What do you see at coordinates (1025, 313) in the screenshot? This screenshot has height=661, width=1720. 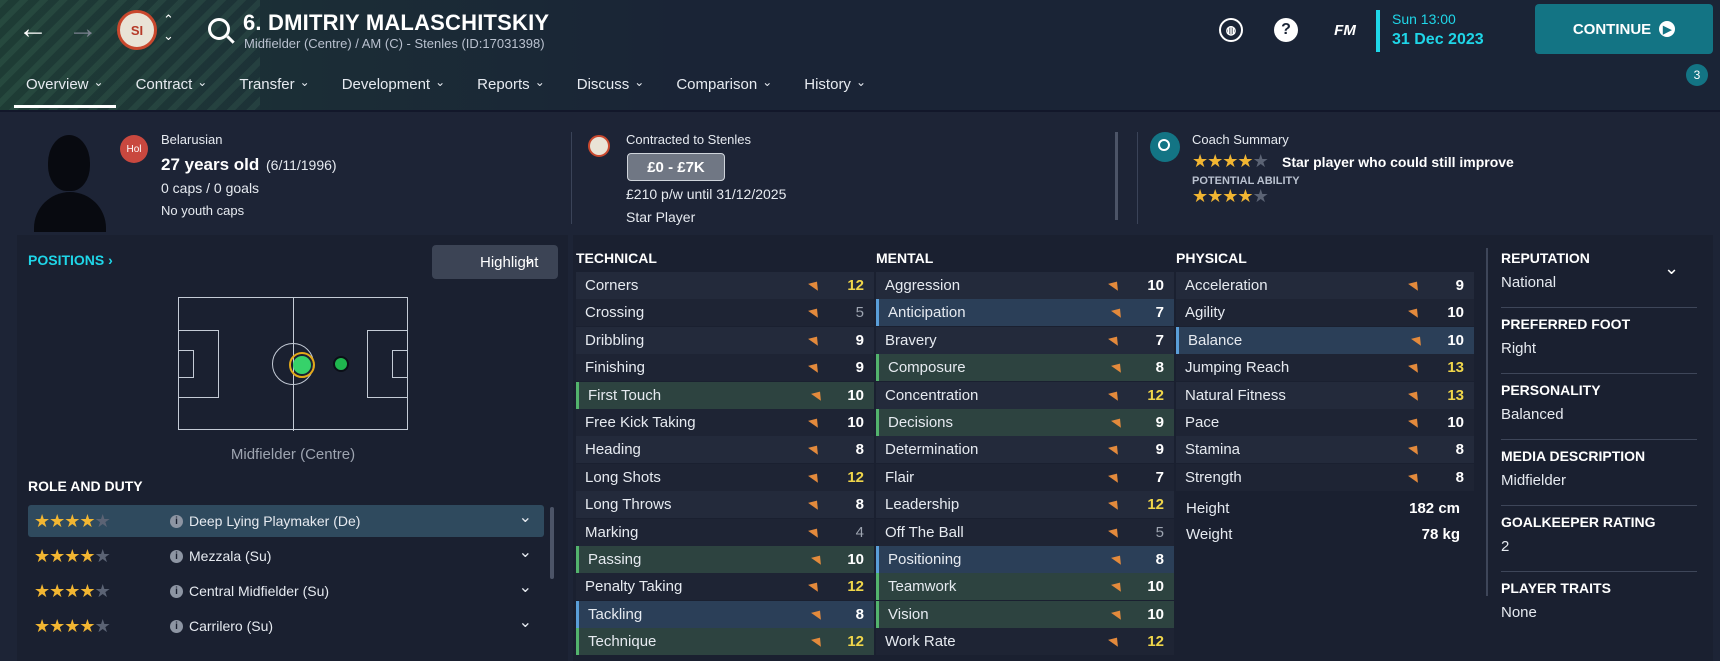 I see `attribute-row: Anticipation 7` at bounding box center [1025, 313].